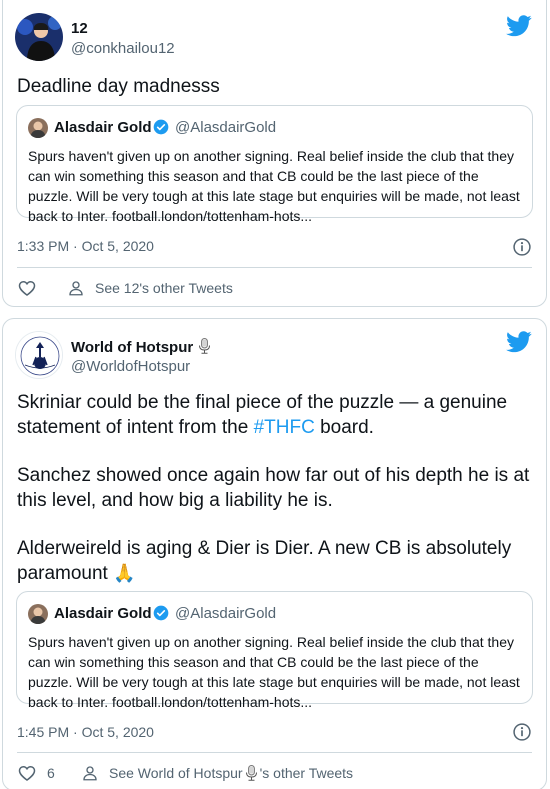 The height and width of the screenshot is (789, 550). What do you see at coordinates (284, 427) in the screenshot?
I see `hashtag-link: #THFC` at bounding box center [284, 427].